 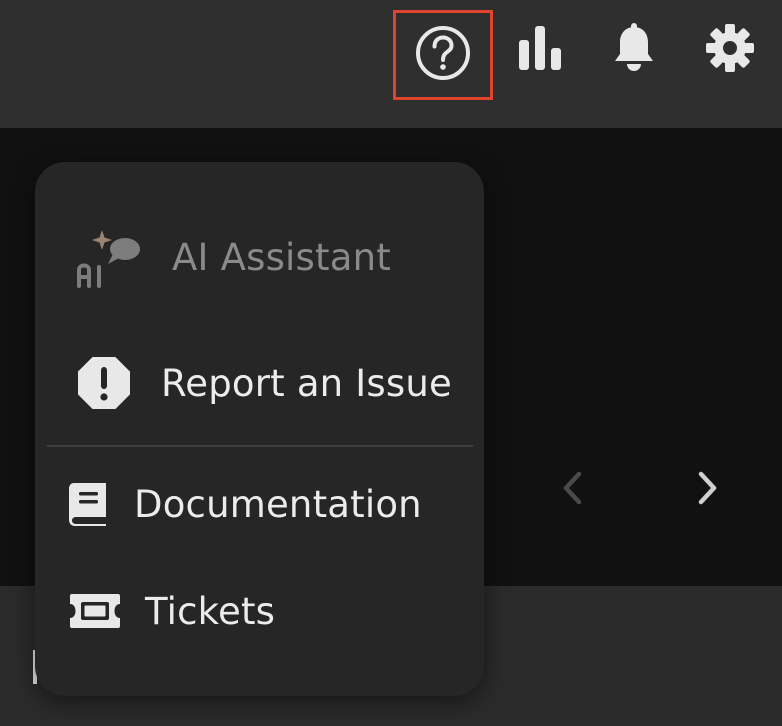 I want to click on chevron-right-icon, so click(x=708, y=490).